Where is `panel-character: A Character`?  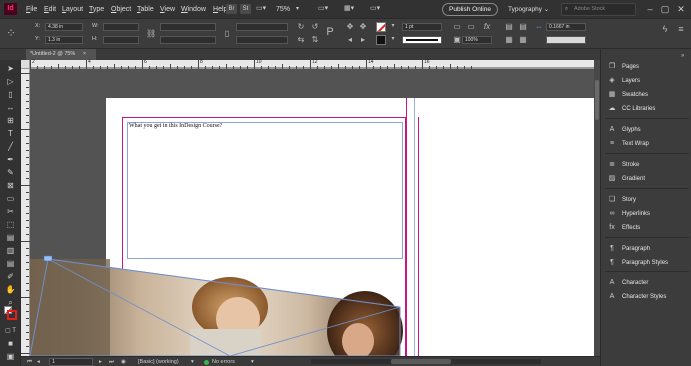
panel-character: A Character is located at coordinates (628, 283).